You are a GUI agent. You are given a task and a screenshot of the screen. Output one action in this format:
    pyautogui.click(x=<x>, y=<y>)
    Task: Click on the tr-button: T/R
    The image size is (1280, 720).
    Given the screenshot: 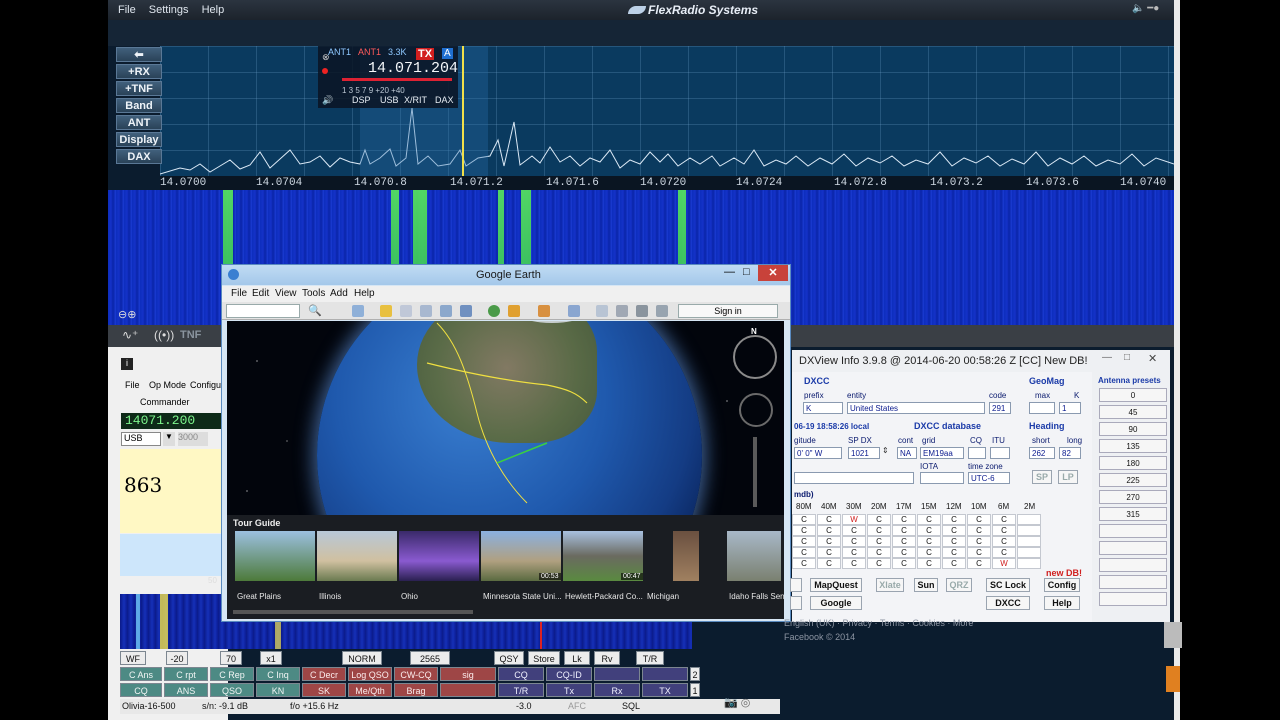 What is the action you would take?
    pyautogui.click(x=650, y=658)
    